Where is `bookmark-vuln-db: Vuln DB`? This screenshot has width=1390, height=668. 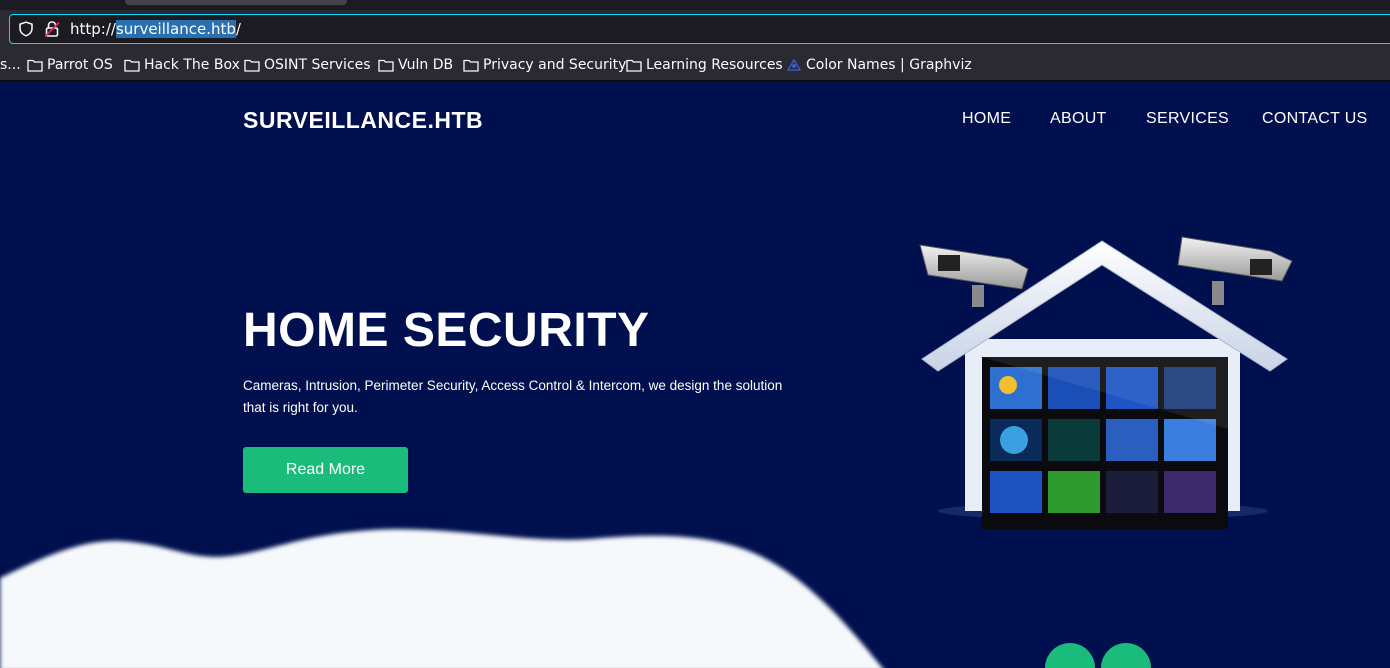 bookmark-vuln-db: Vuln DB is located at coordinates (415, 65).